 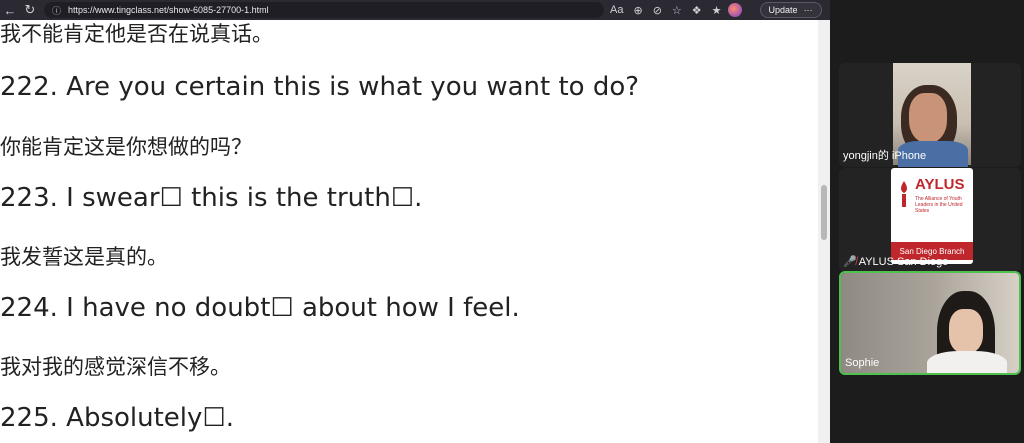 I want to click on participant-name: AYLUS San Diego, so click(x=903, y=262).